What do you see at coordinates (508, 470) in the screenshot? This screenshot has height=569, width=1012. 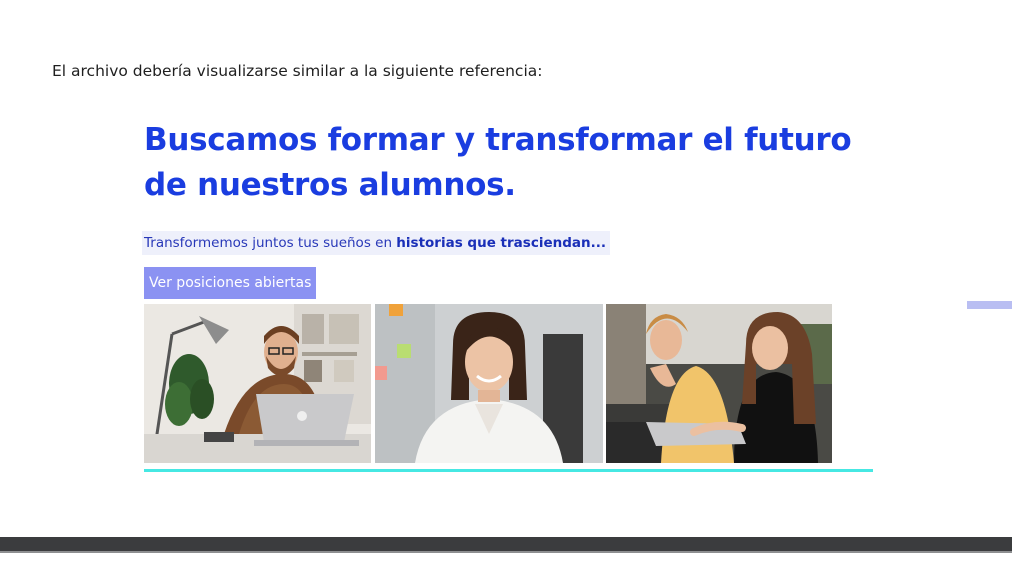 I see `accent-underline` at bounding box center [508, 470].